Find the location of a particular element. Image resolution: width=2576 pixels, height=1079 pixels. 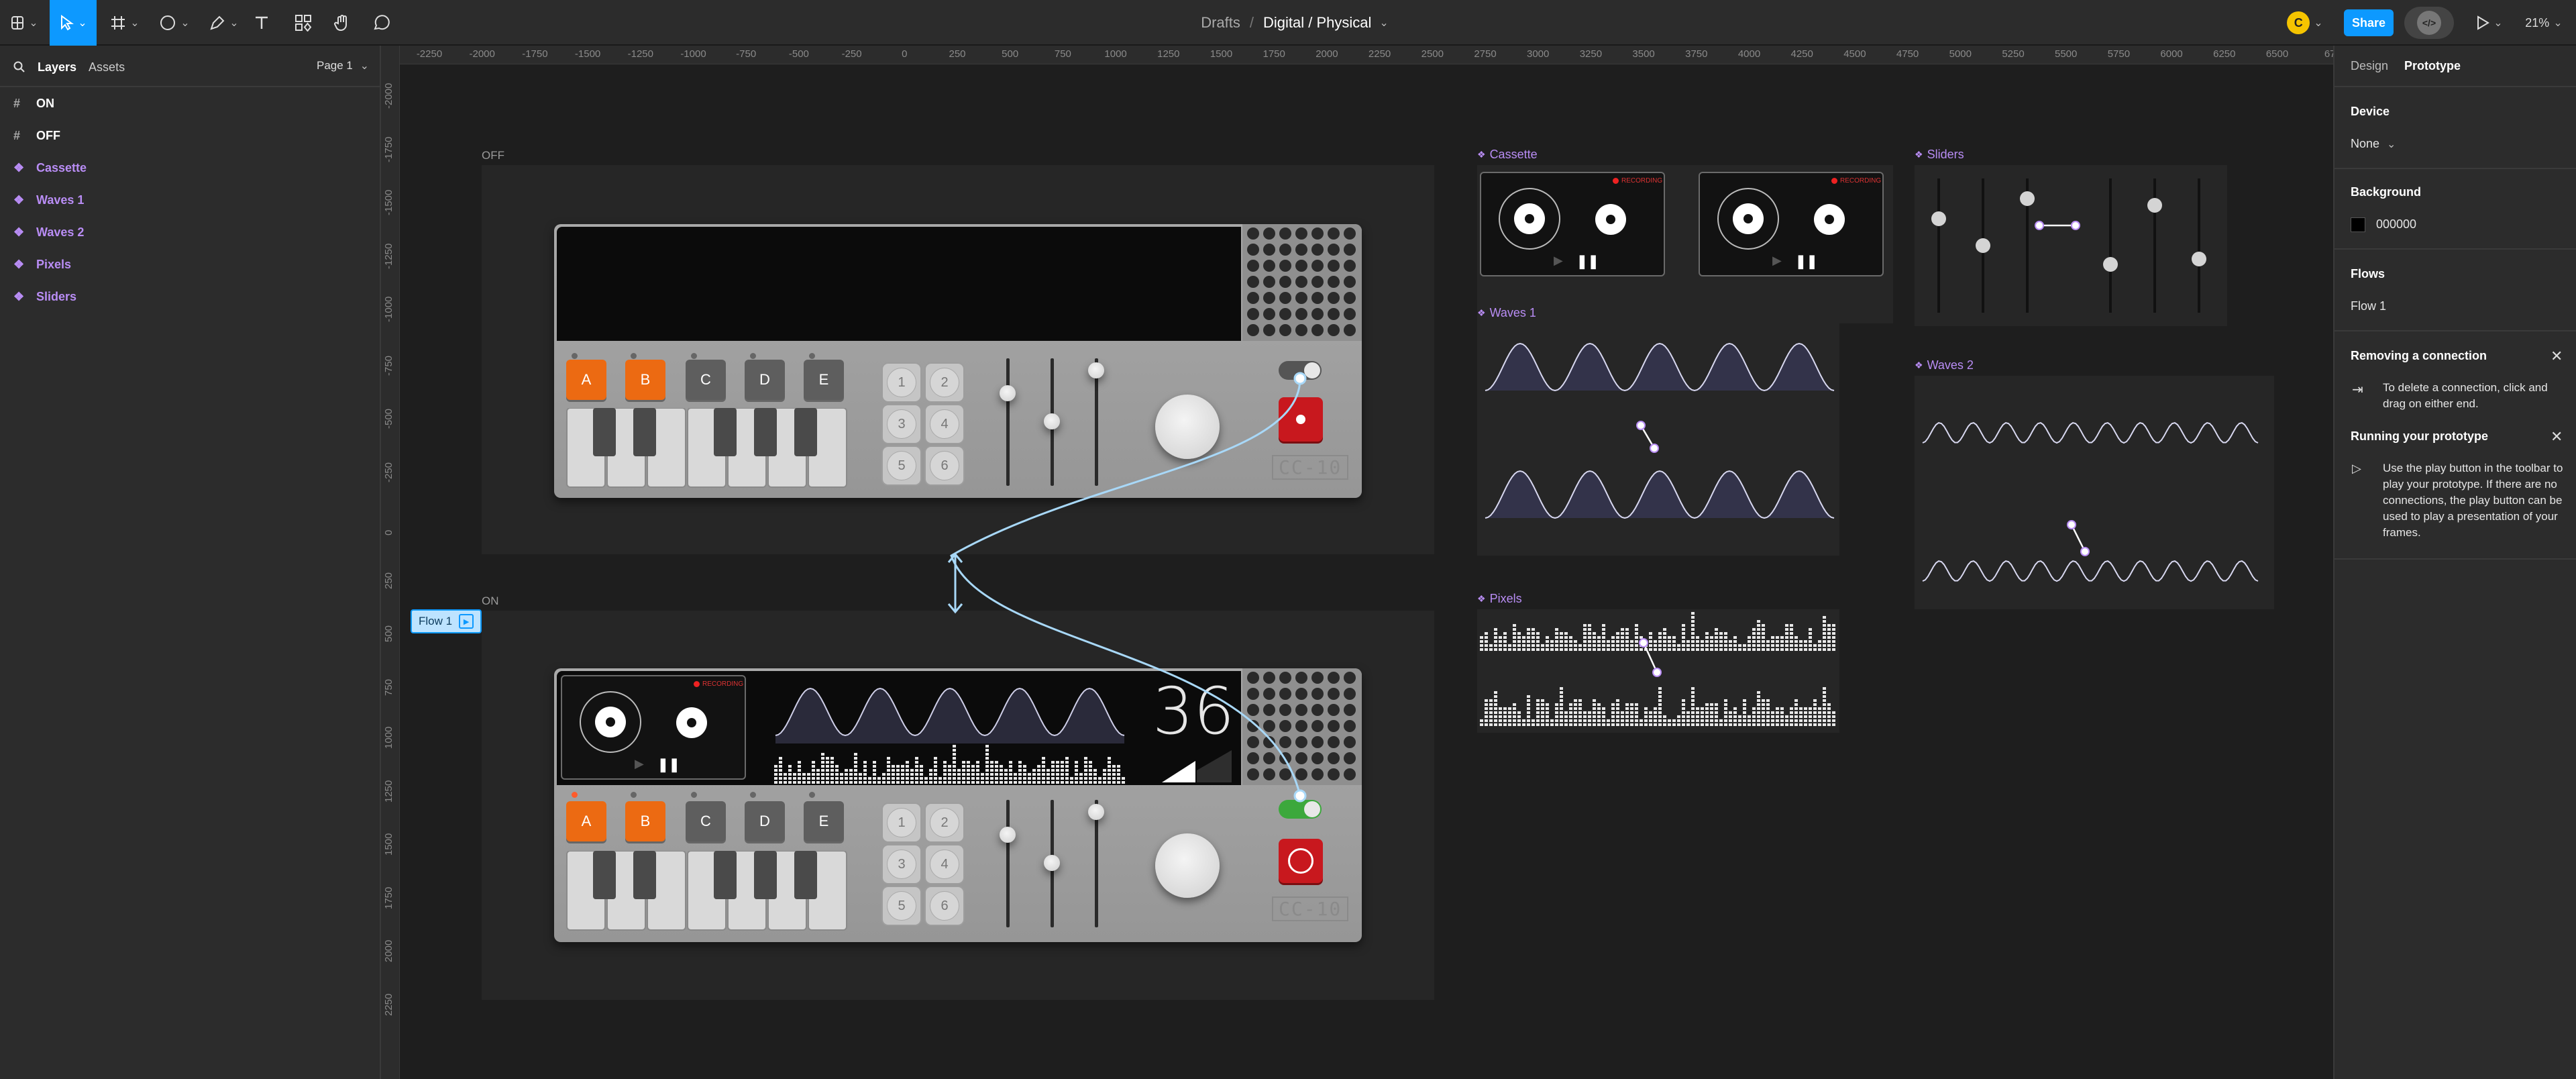

move-tool-button: ⌄ is located at coordinates (73, 23).